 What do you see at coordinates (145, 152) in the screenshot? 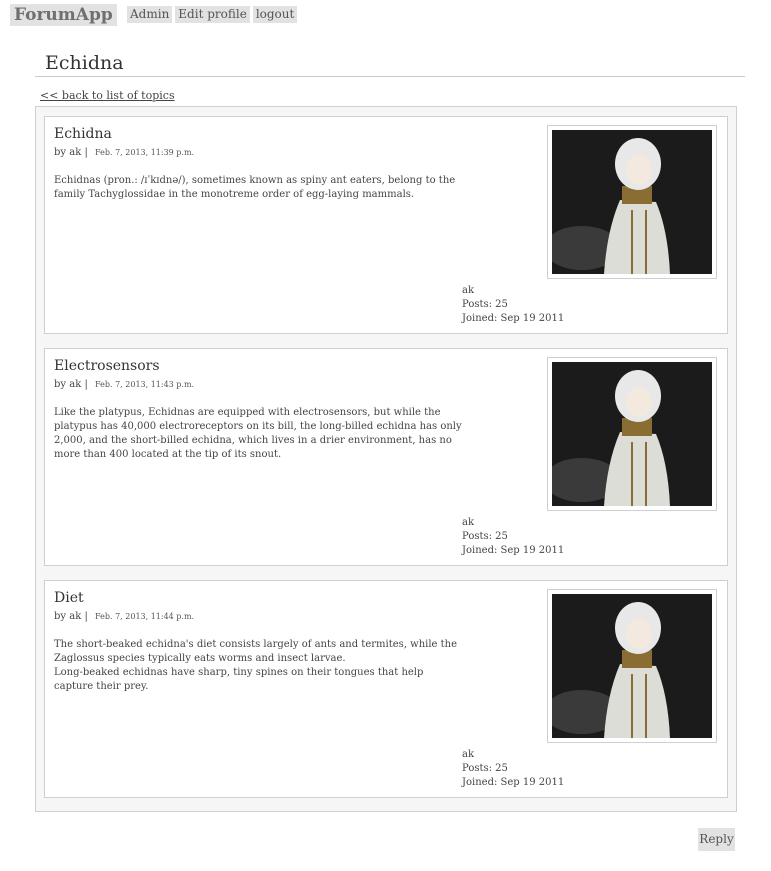
I see `post-date: Feb. 7, 2013, 11:39 p.m.` at bounding box center [145, 152].